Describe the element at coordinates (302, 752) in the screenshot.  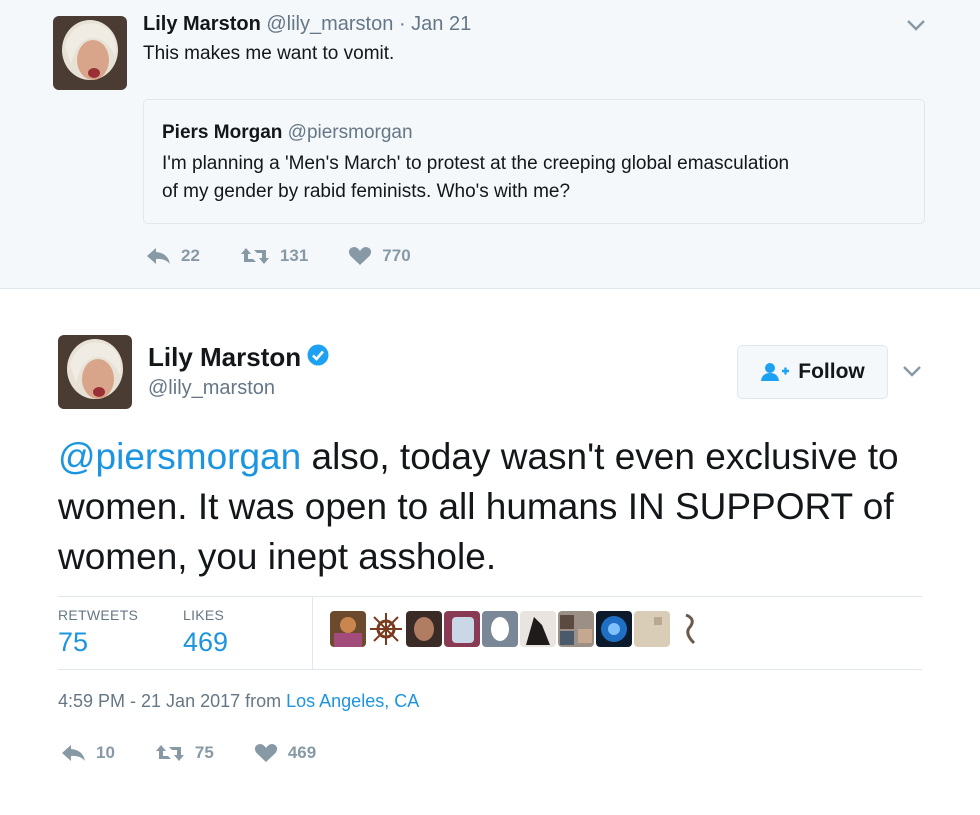
I see `like-count: 469` at that location.